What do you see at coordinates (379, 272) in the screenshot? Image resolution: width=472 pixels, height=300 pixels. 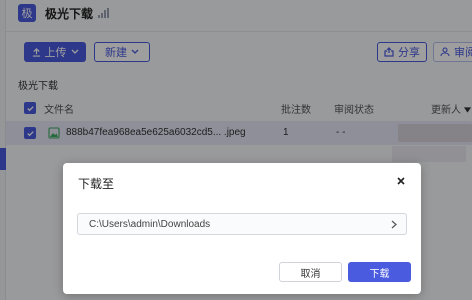 I see `download-button: 下载` at bounding box center [379, 272].